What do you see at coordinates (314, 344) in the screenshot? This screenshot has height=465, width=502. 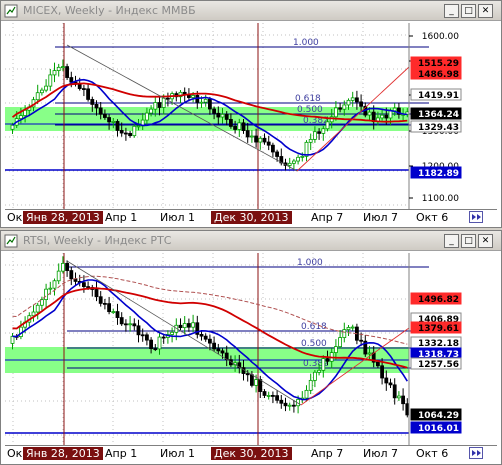 I see `fib-level-label: 0.500` at bounding box center [314, 344].